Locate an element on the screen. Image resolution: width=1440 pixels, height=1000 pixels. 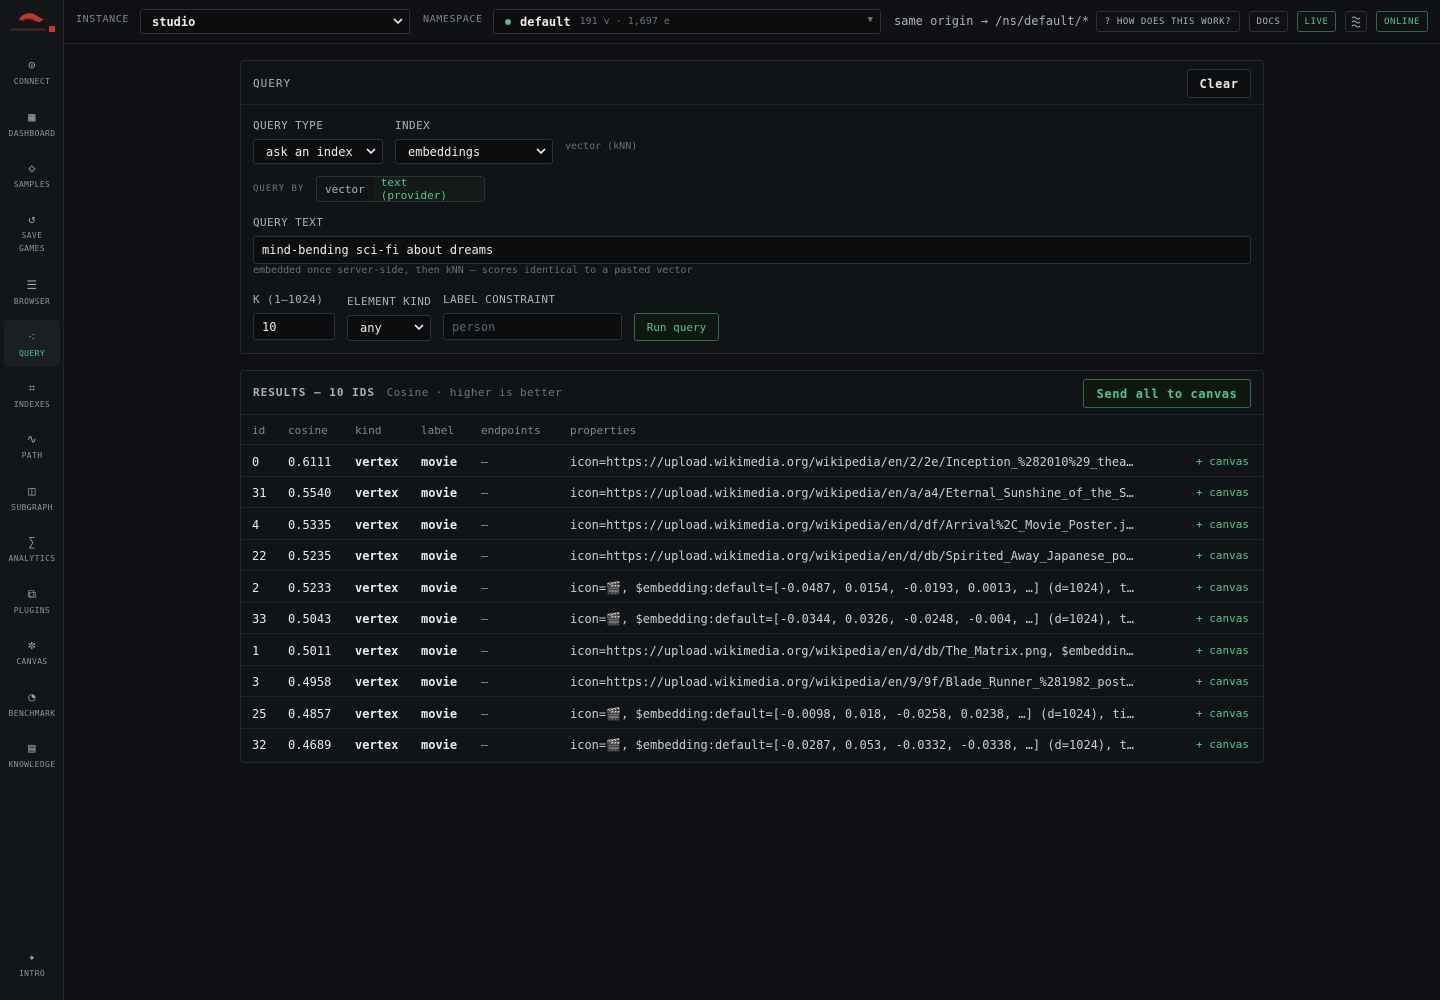
sidebar-item-browser: ☰ BROWSER is located at coordinates (32, 293).